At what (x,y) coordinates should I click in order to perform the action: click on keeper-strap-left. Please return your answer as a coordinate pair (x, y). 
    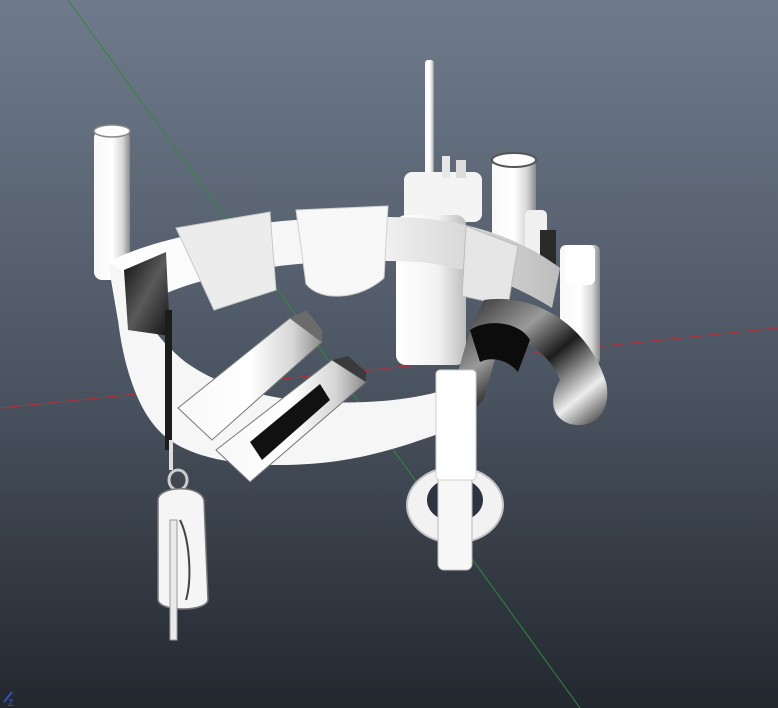
    Looking at the image, I should click on (168, 380).